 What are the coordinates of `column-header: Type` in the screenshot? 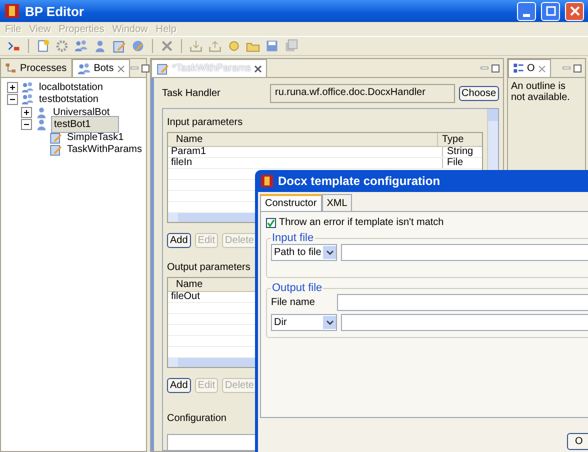 It's located at (459, 139).